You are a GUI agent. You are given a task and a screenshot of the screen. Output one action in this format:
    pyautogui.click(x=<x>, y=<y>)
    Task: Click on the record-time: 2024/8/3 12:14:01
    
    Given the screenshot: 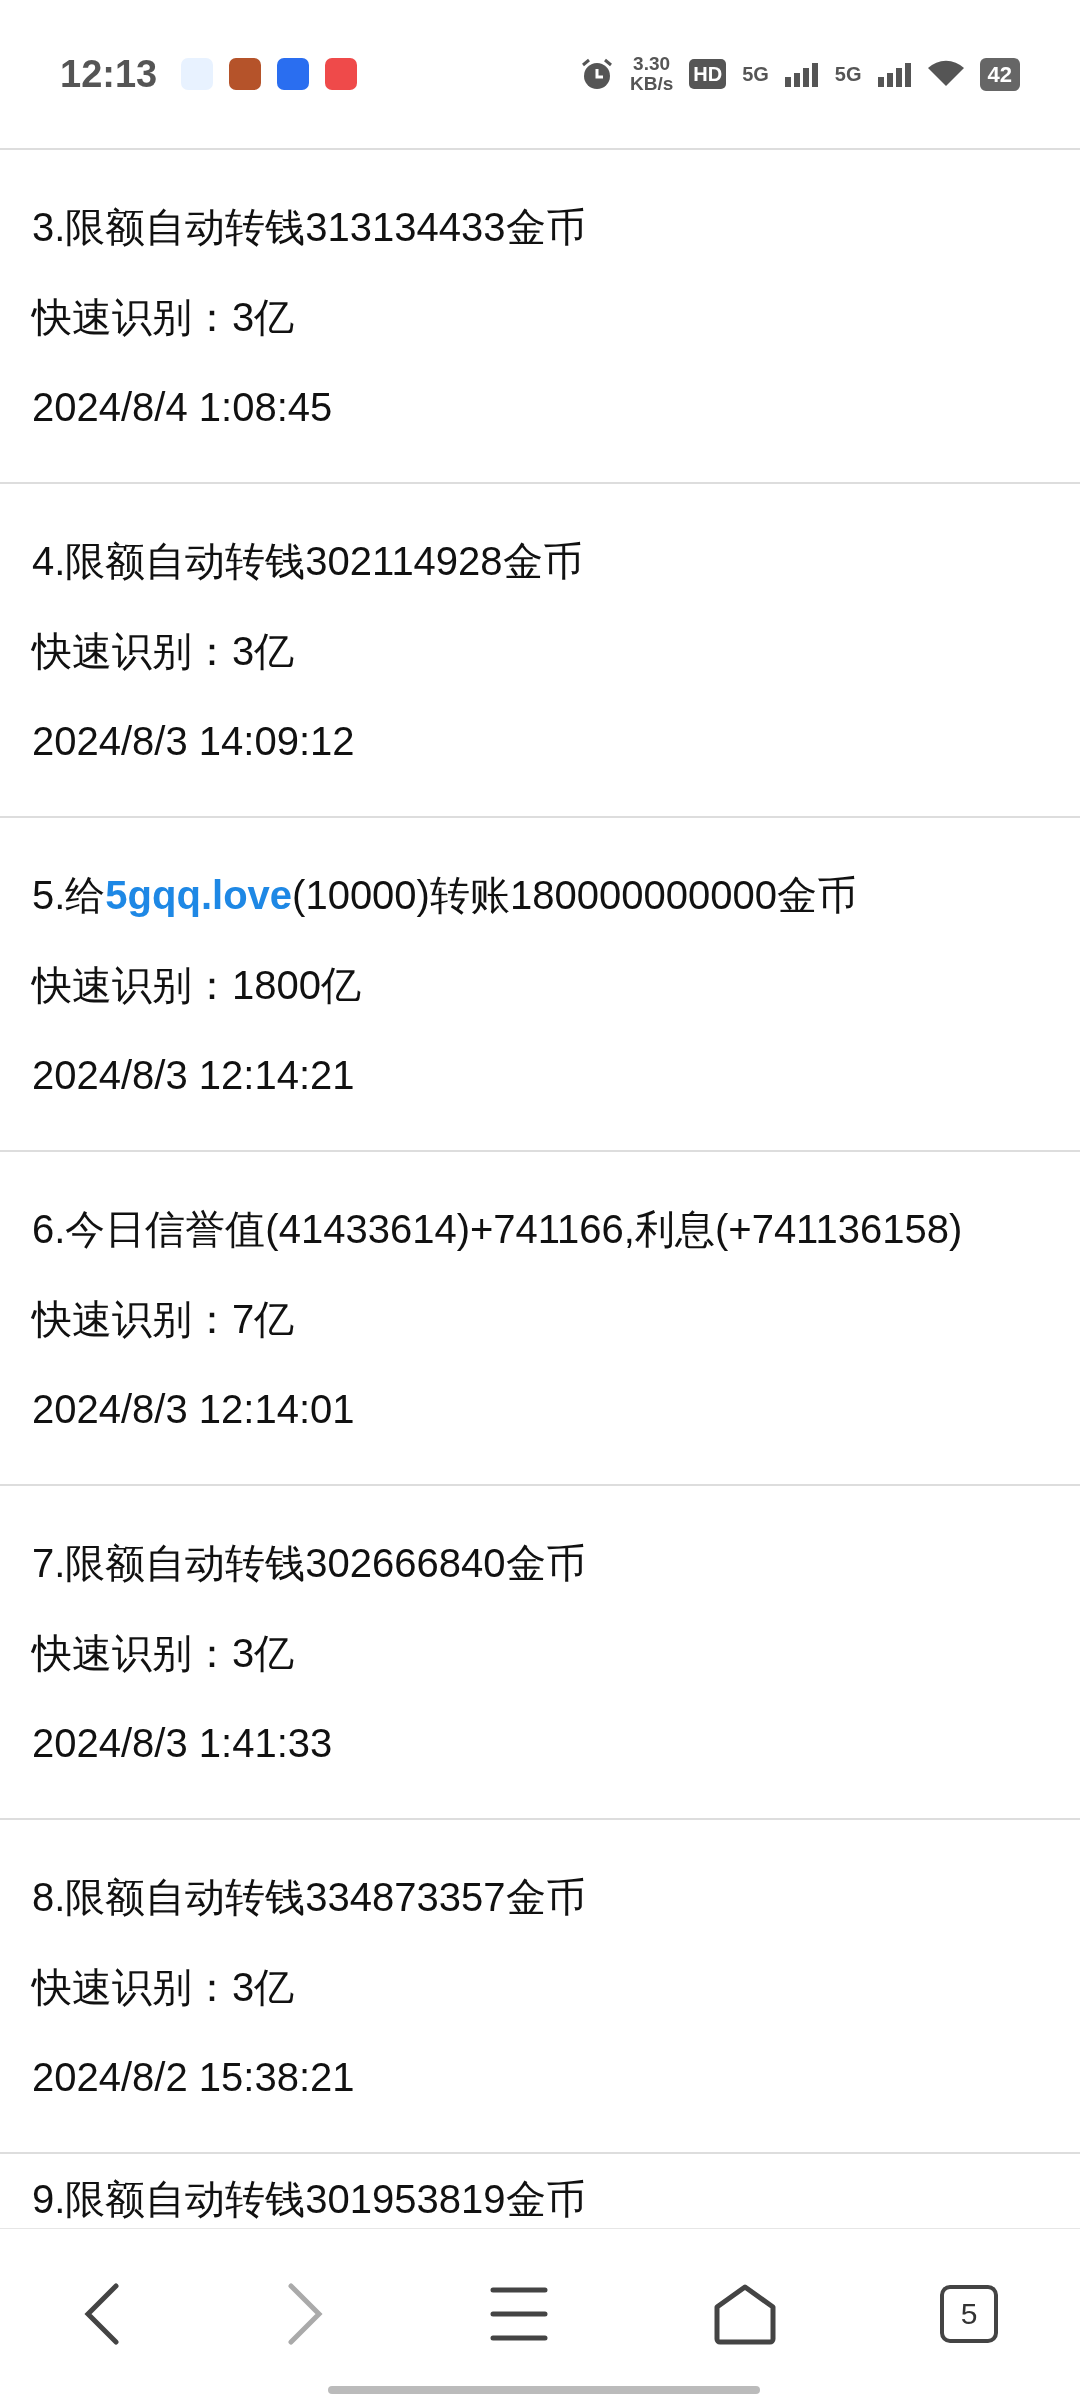 What is the action you would take?
    pyautogui.click(x=194, y=1409)
    